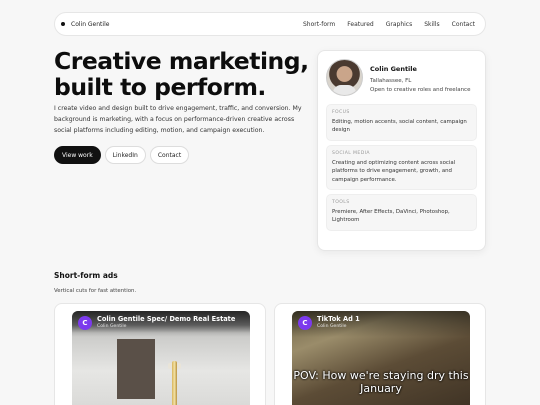 The image size is (540, 405). What do you see at coordinates (174, 383) in the screenshot?
I see `video-frame-lamp` at bounding box center [174, 383].